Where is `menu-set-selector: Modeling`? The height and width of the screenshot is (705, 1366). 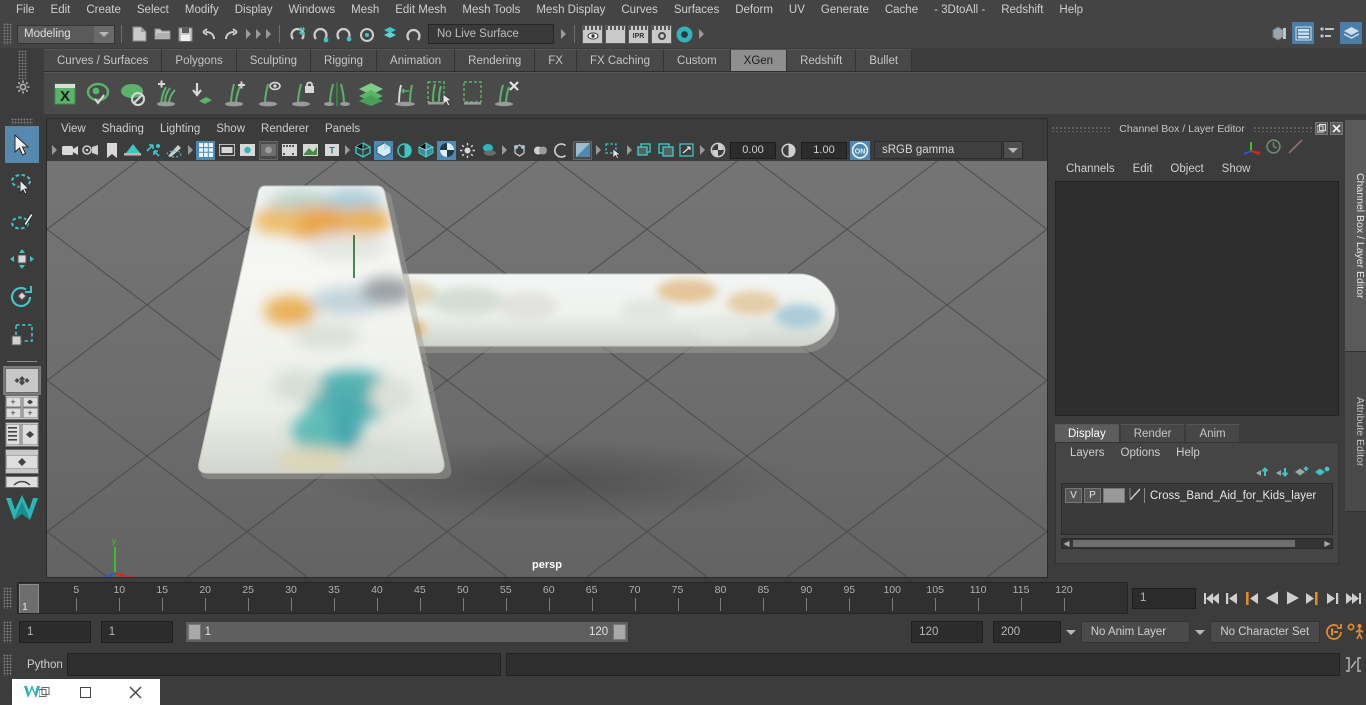 menu-set-selector: Modeling is located at coordinates (66, 34).